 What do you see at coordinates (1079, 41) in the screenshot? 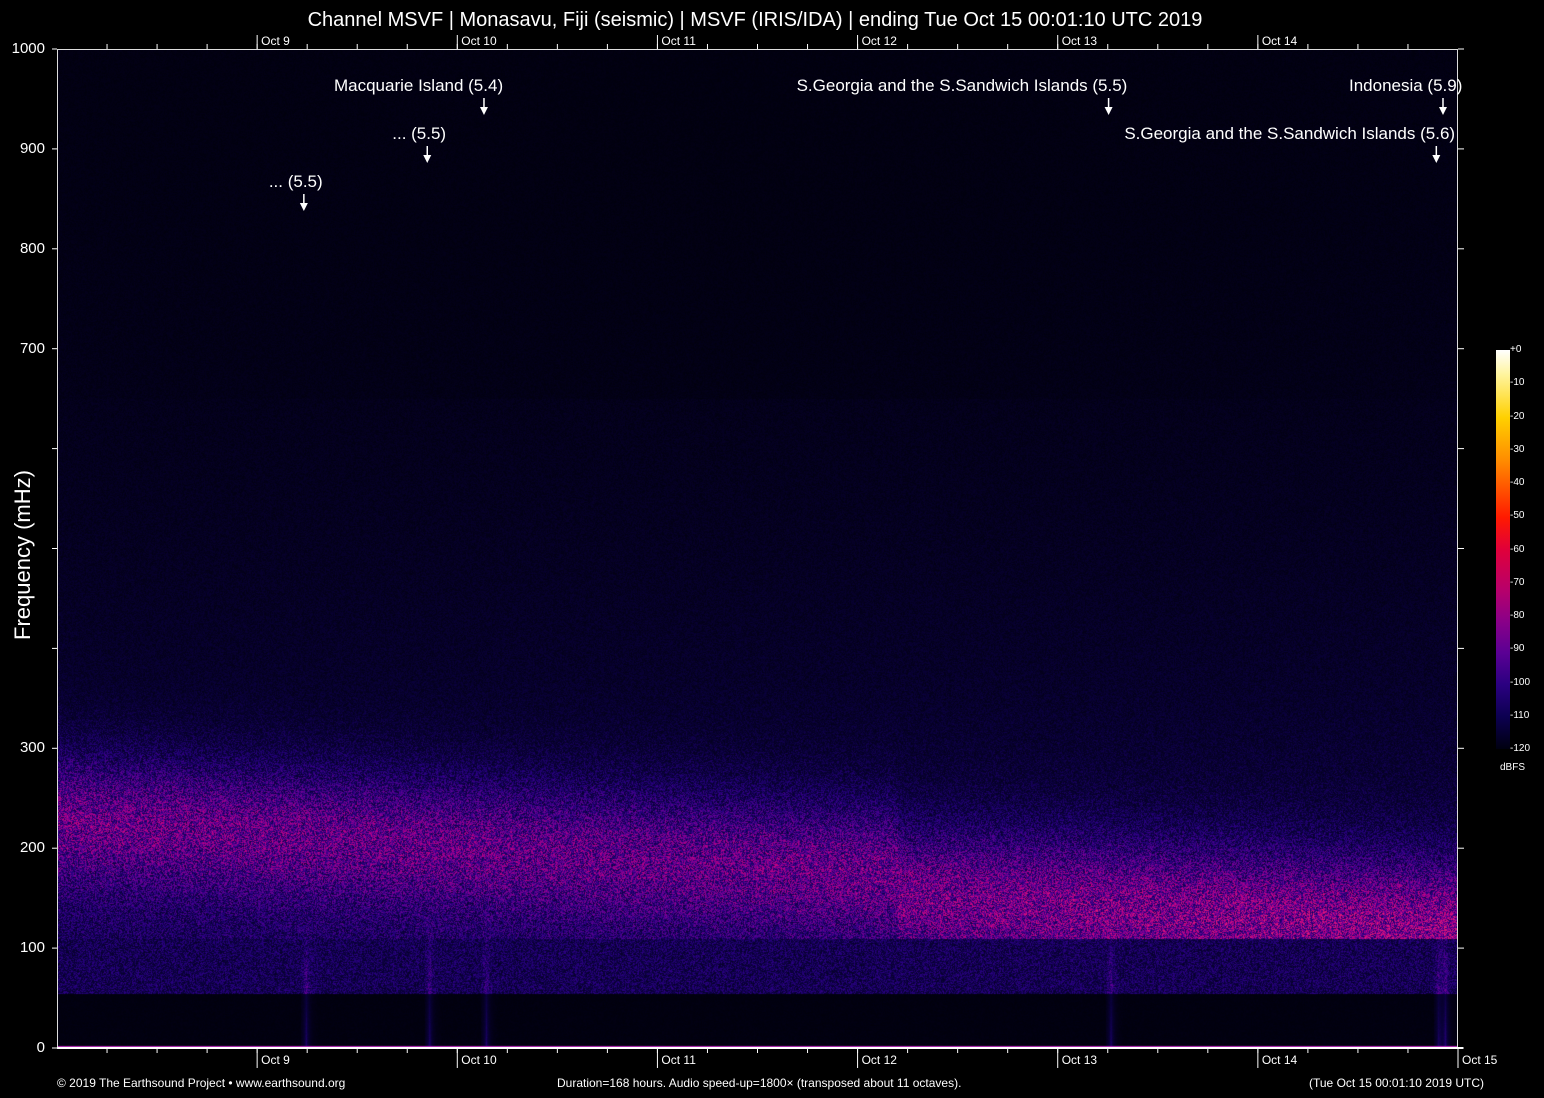
I see `x-tick-label-top: Oct 13` at bounding box center [1079, 41].